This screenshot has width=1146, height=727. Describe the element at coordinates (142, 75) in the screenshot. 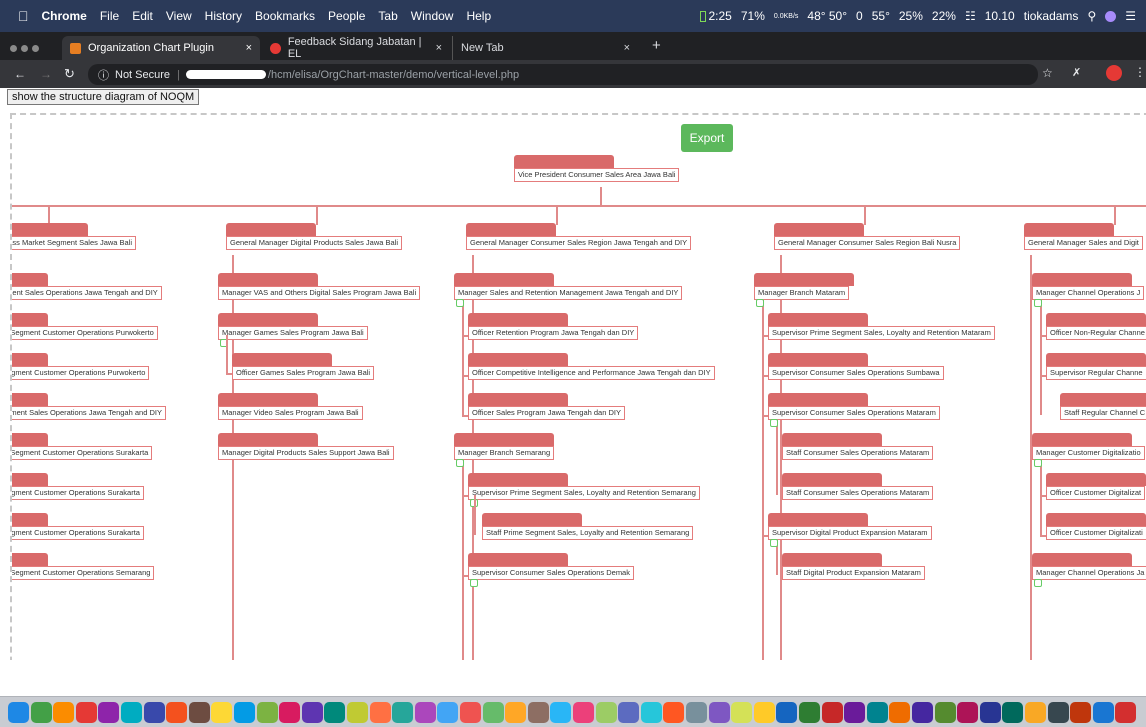

I see `security-label: Not Secure` at that location.